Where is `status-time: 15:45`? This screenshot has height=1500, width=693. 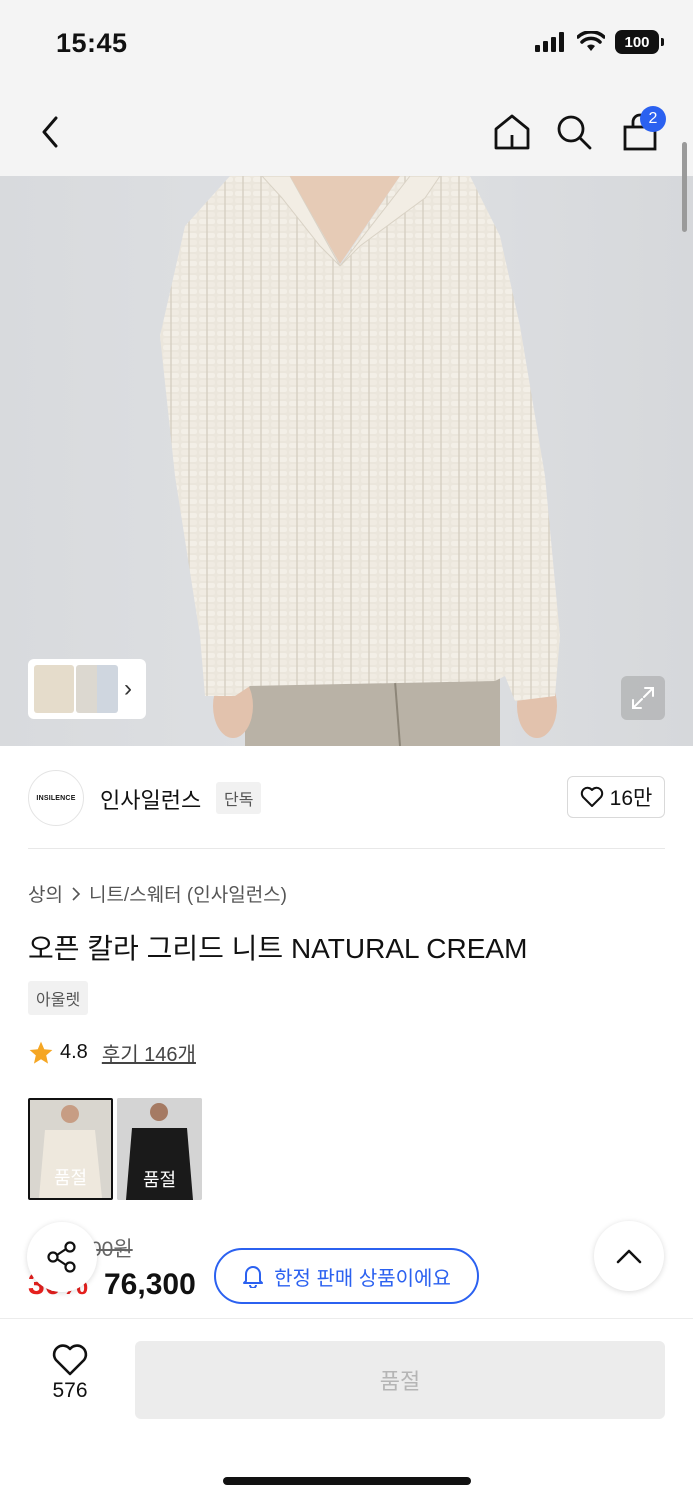
status-time: 15:45 is located at coordinates (92, 43).